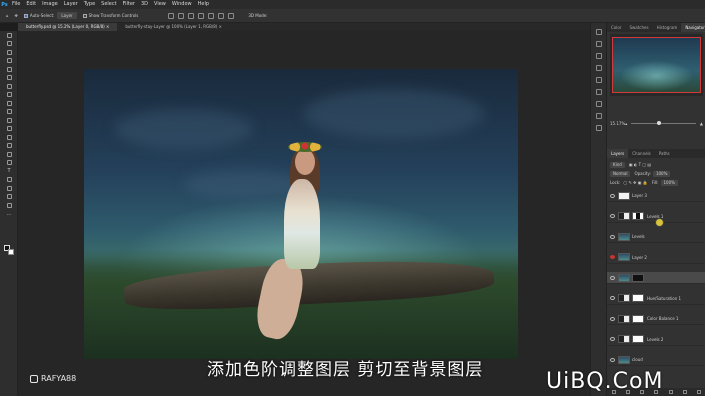  I want to click on align-left-icon, so click(171, 15).